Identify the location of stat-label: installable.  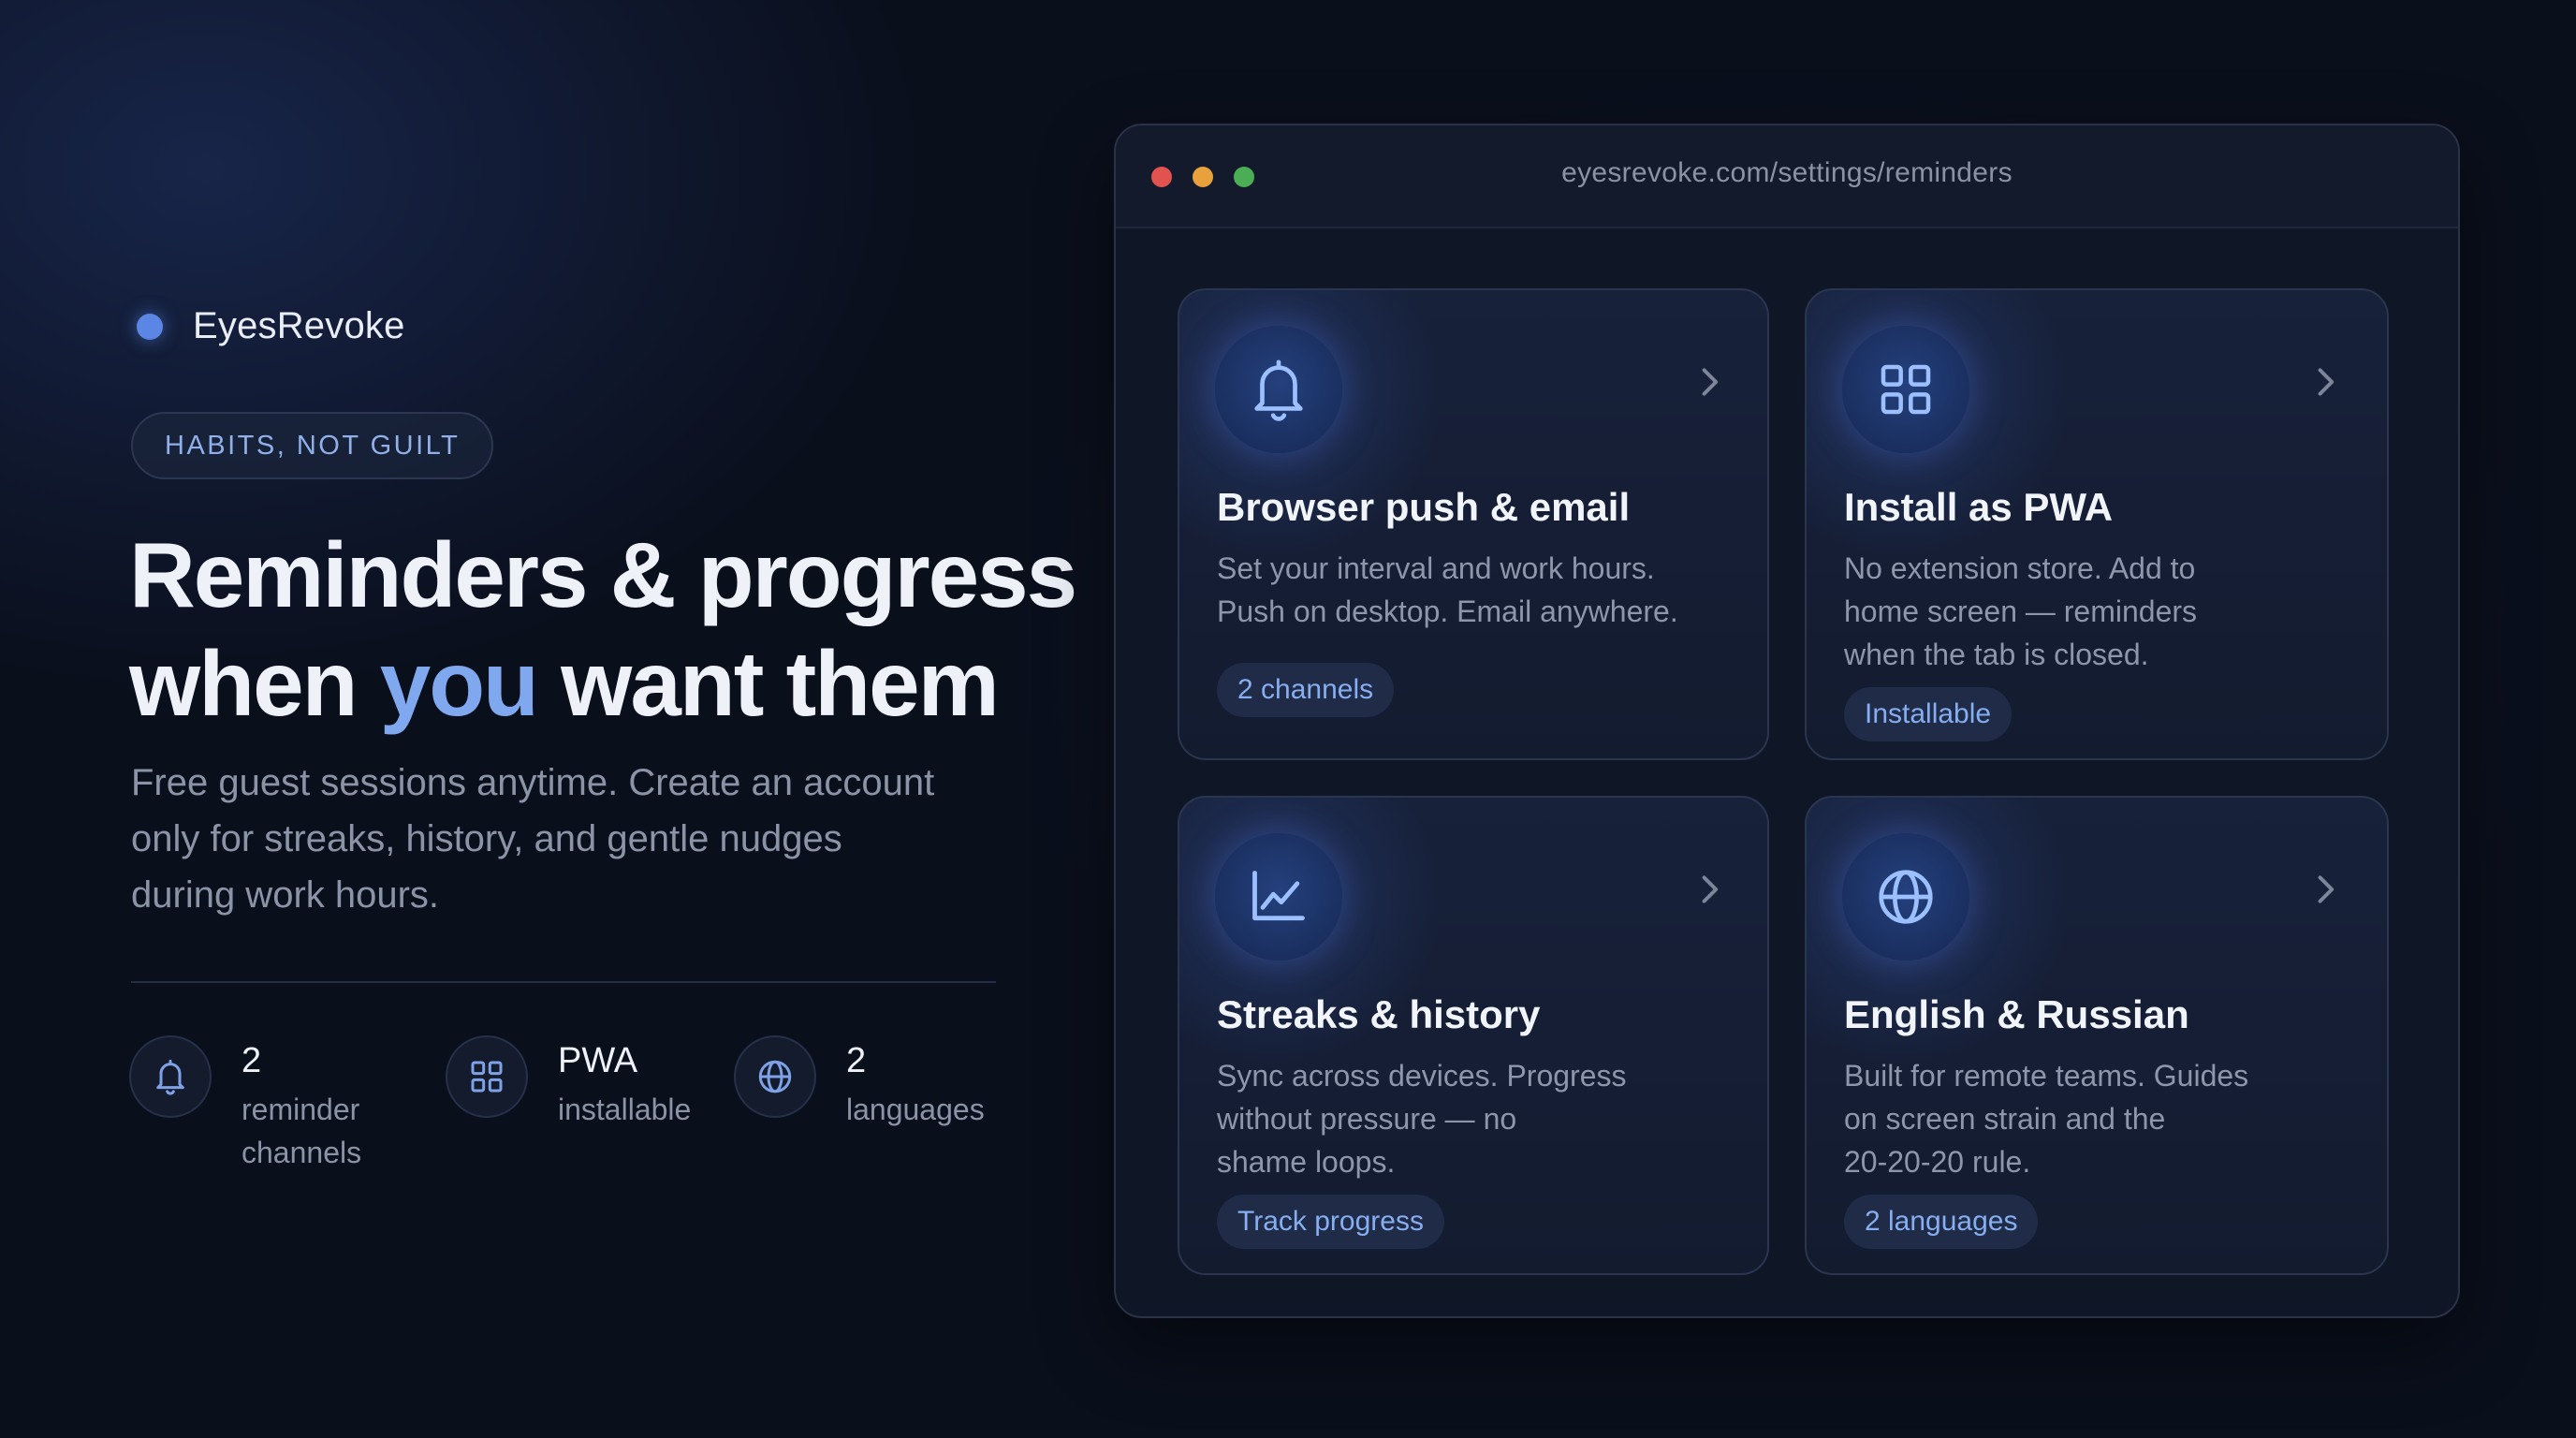
(624, 1109).